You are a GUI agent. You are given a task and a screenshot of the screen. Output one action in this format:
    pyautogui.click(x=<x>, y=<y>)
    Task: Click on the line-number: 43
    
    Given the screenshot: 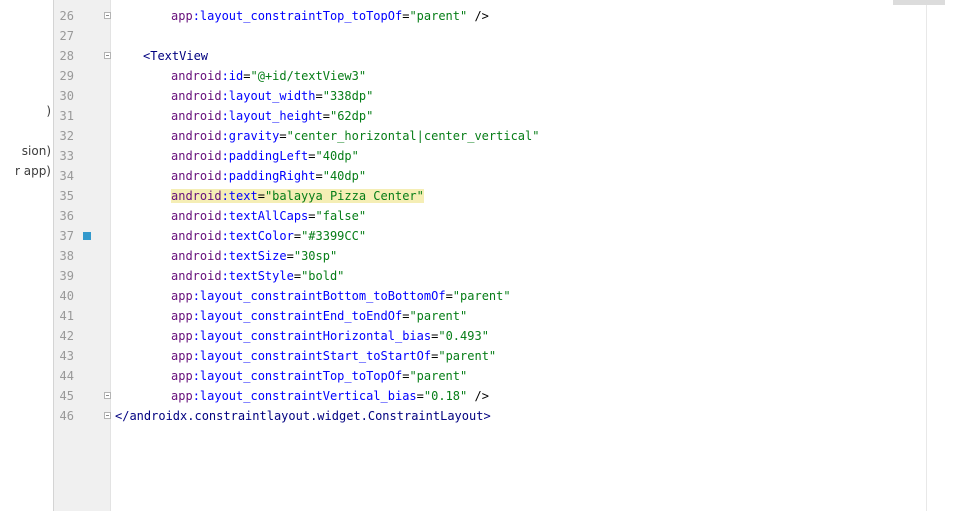 What is the action you would take?
    pyautogui.click(x=66, y=356)
    